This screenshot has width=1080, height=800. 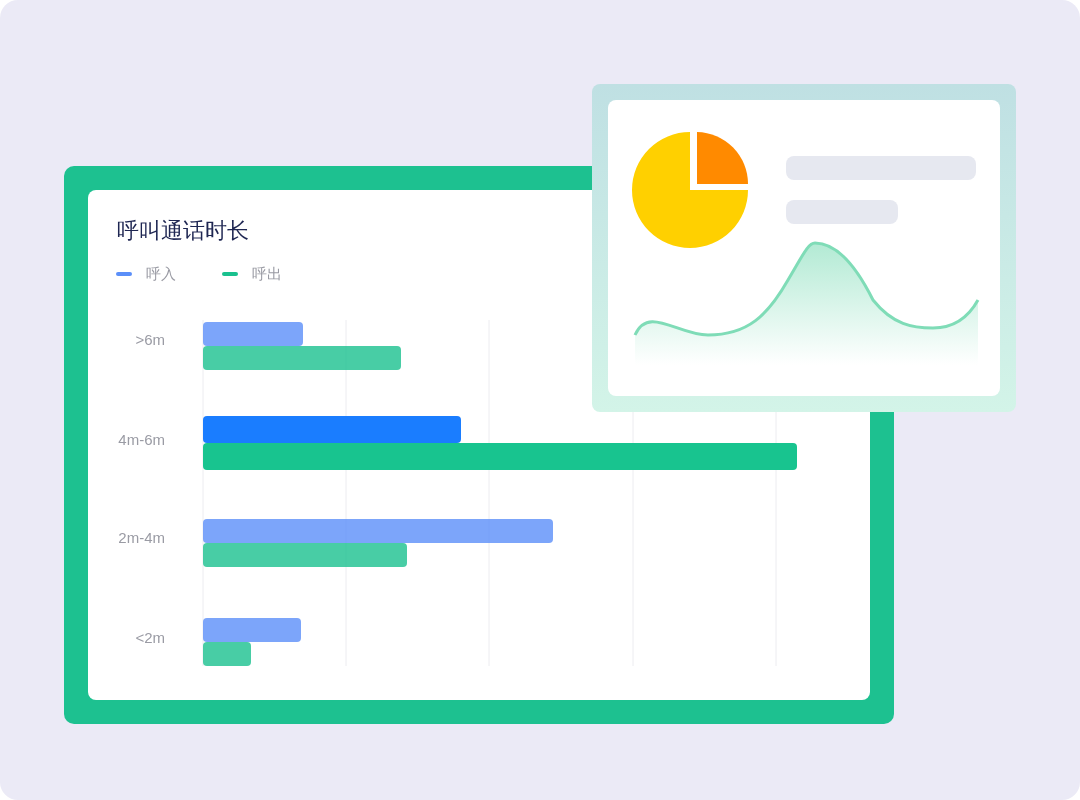 What do you see at coordinates (141, 440) in the screenshot?
I see `category-label: 4m-6m` at bounding box center [141, 440].